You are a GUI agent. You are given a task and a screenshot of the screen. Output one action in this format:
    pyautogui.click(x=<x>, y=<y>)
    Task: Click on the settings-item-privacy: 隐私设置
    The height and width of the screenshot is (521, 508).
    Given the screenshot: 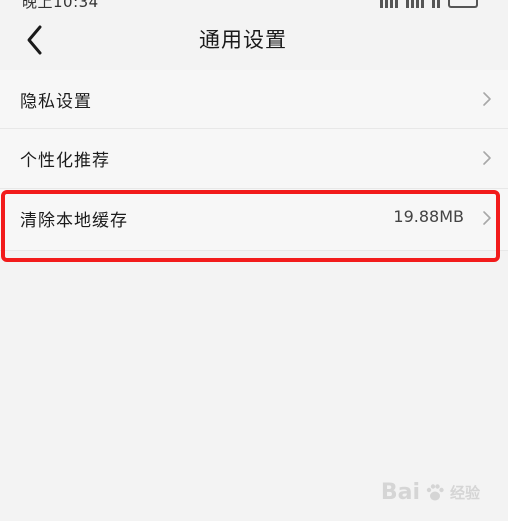 What is the action you would take?
    pyautogui.click(x=254, y=99)
    